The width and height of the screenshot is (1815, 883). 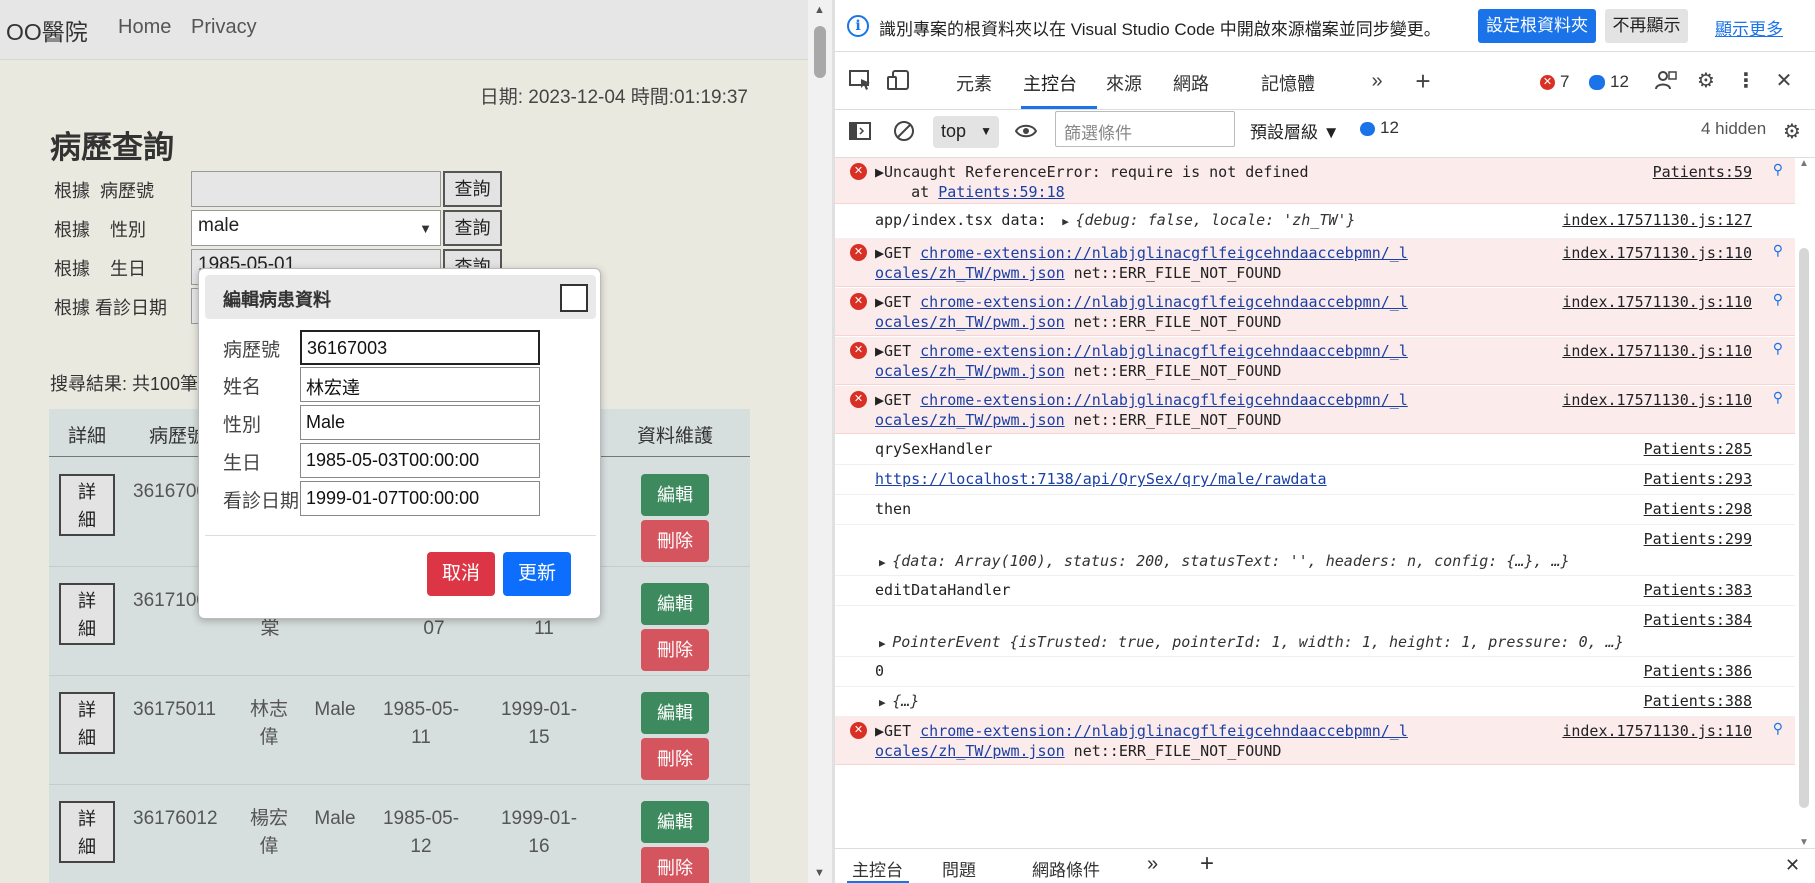 I want to click on more-options-icon: ⋮, so click(x=1746, y=81).